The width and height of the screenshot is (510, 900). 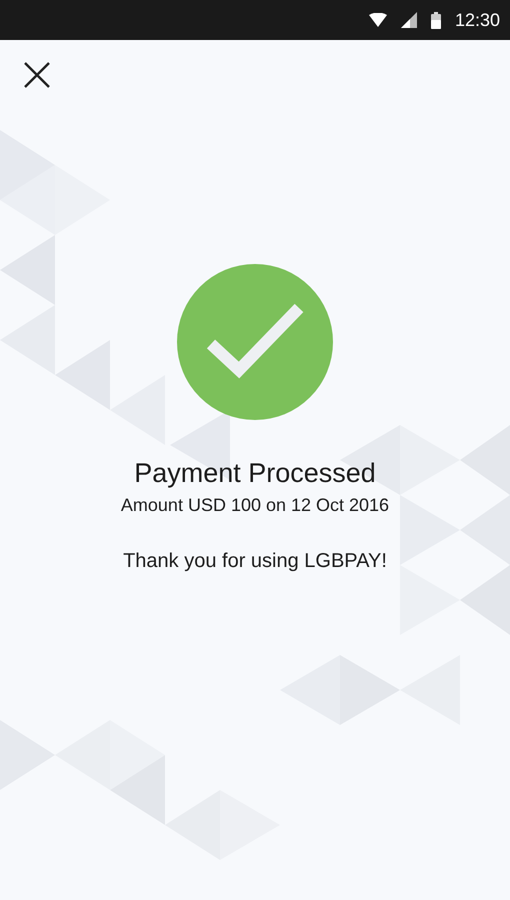 What do you see at coordinates (37, 75) in the screenshot?
I see `close-icon` at bounding box center [37, 75].